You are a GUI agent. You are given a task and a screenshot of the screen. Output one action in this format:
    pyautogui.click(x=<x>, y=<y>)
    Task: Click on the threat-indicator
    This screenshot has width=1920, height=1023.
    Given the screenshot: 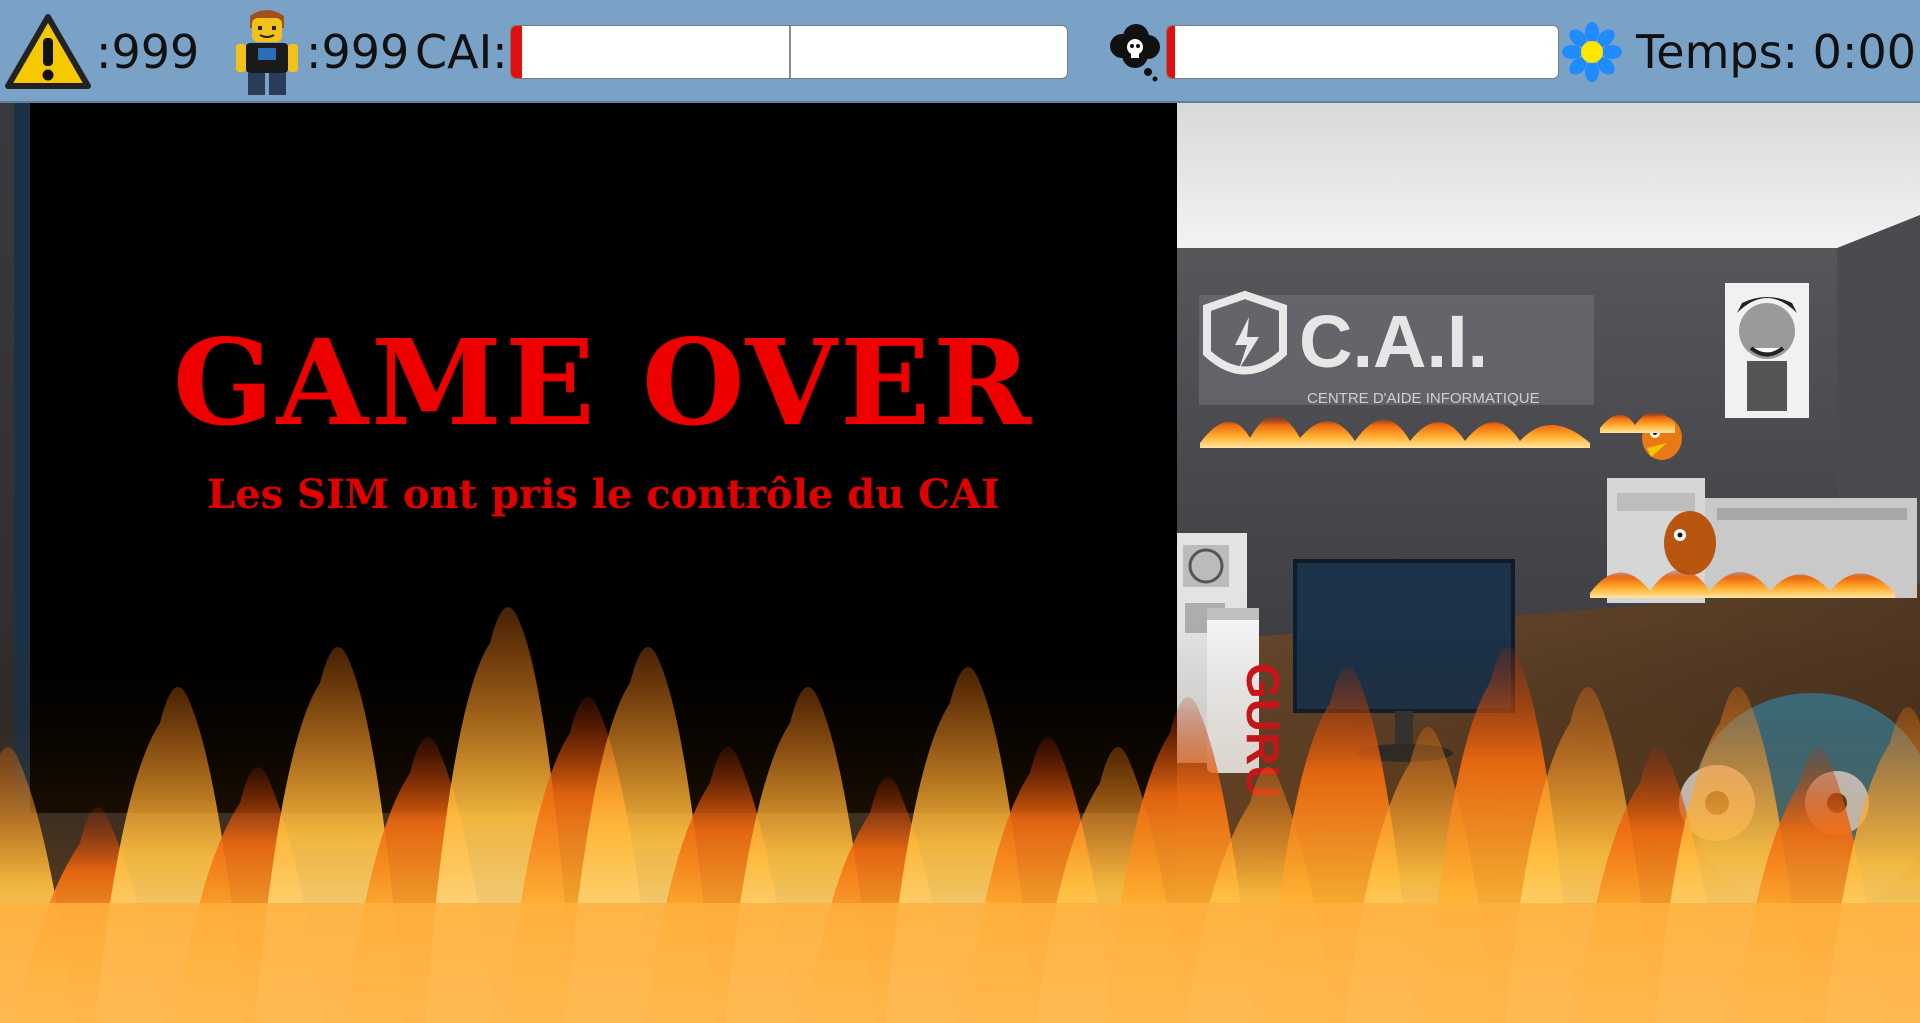 What is the action you would take?
    pyautogui.click(x=1135, y=51)
    